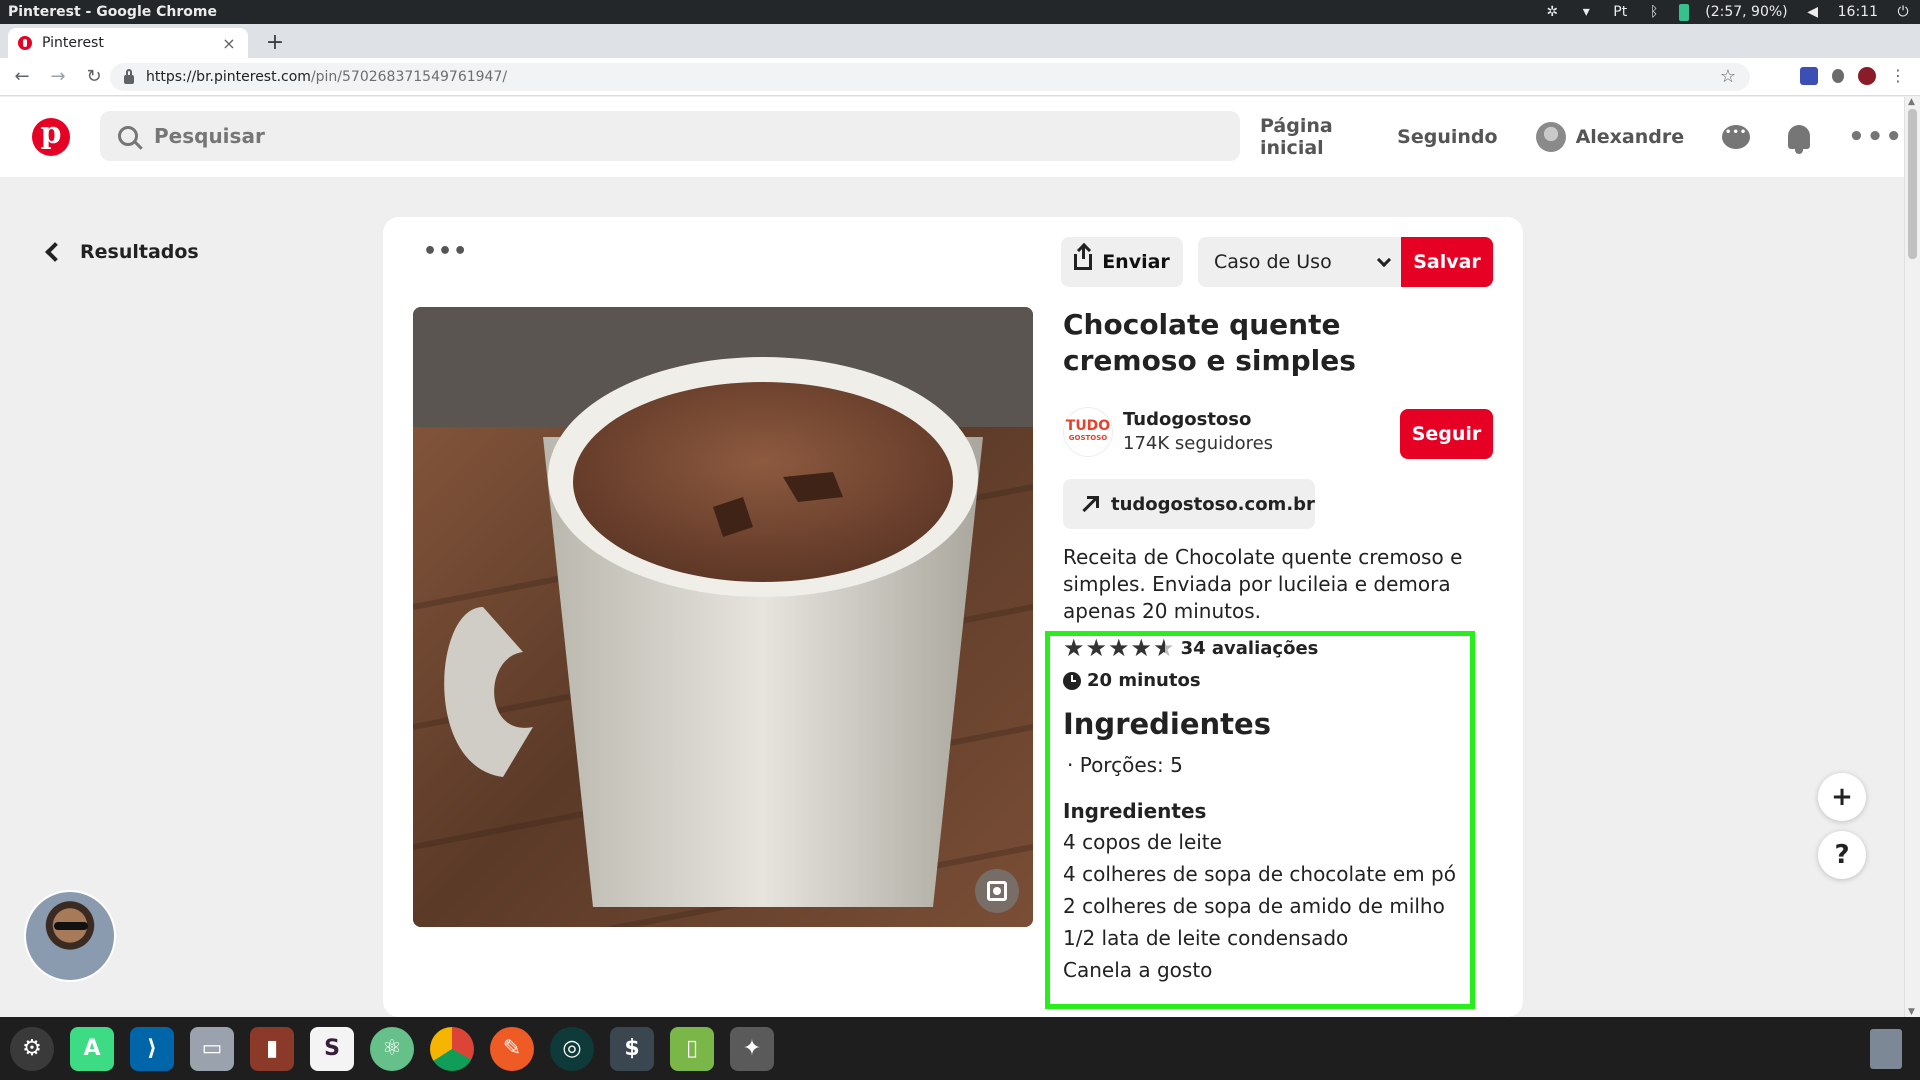 The width and height of the screenshot is (1920, 1080). I want to click on servings: · Porções: 5, so click(1125, 765).